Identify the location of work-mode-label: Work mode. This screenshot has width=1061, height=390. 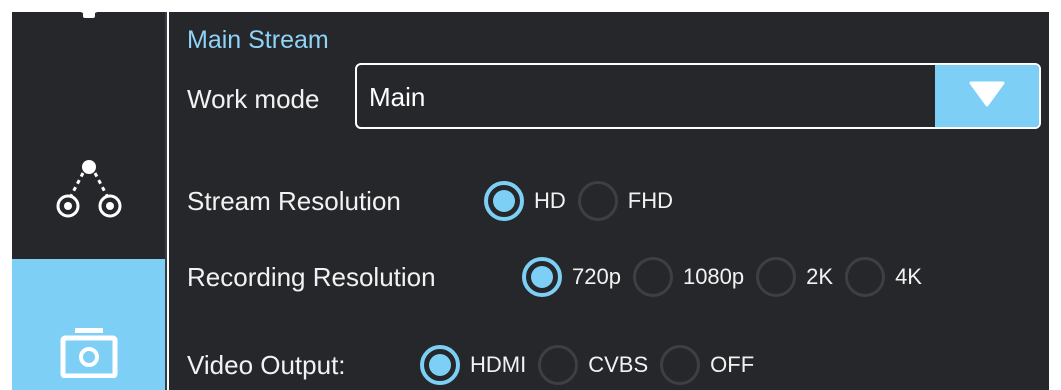
(253, 99).